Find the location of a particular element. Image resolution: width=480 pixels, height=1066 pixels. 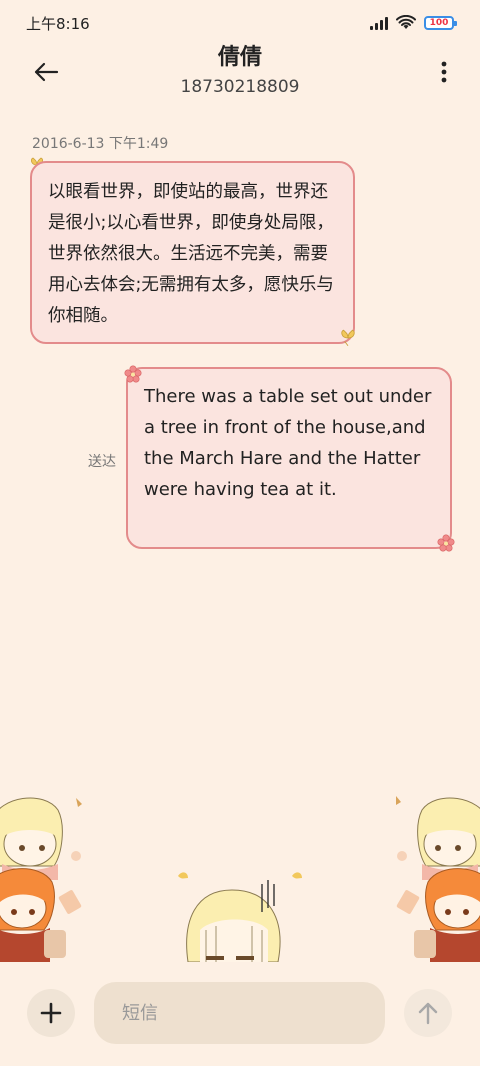

signal-icon is located at coordinates (379, 23).